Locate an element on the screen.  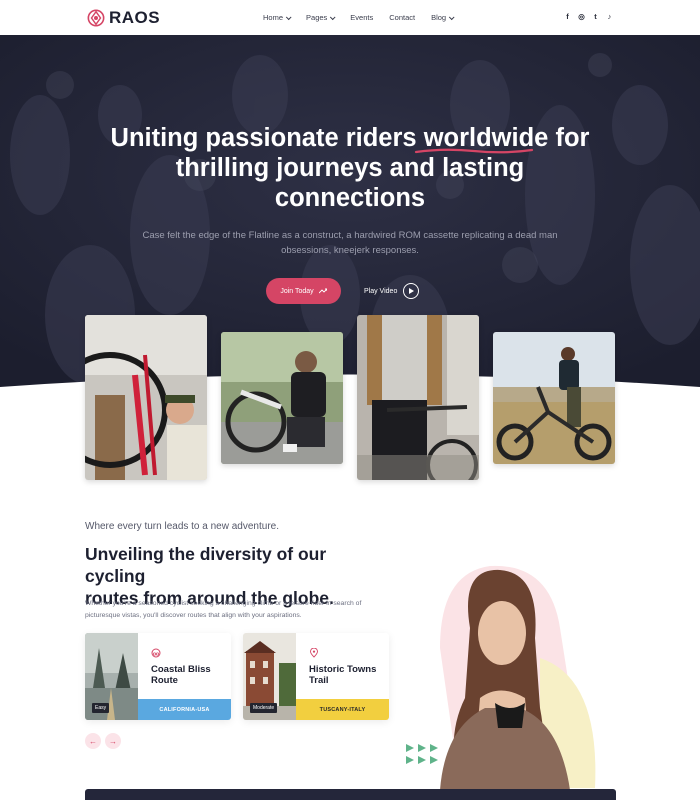
photo-ebike-image is located at coordinates (554, 398).